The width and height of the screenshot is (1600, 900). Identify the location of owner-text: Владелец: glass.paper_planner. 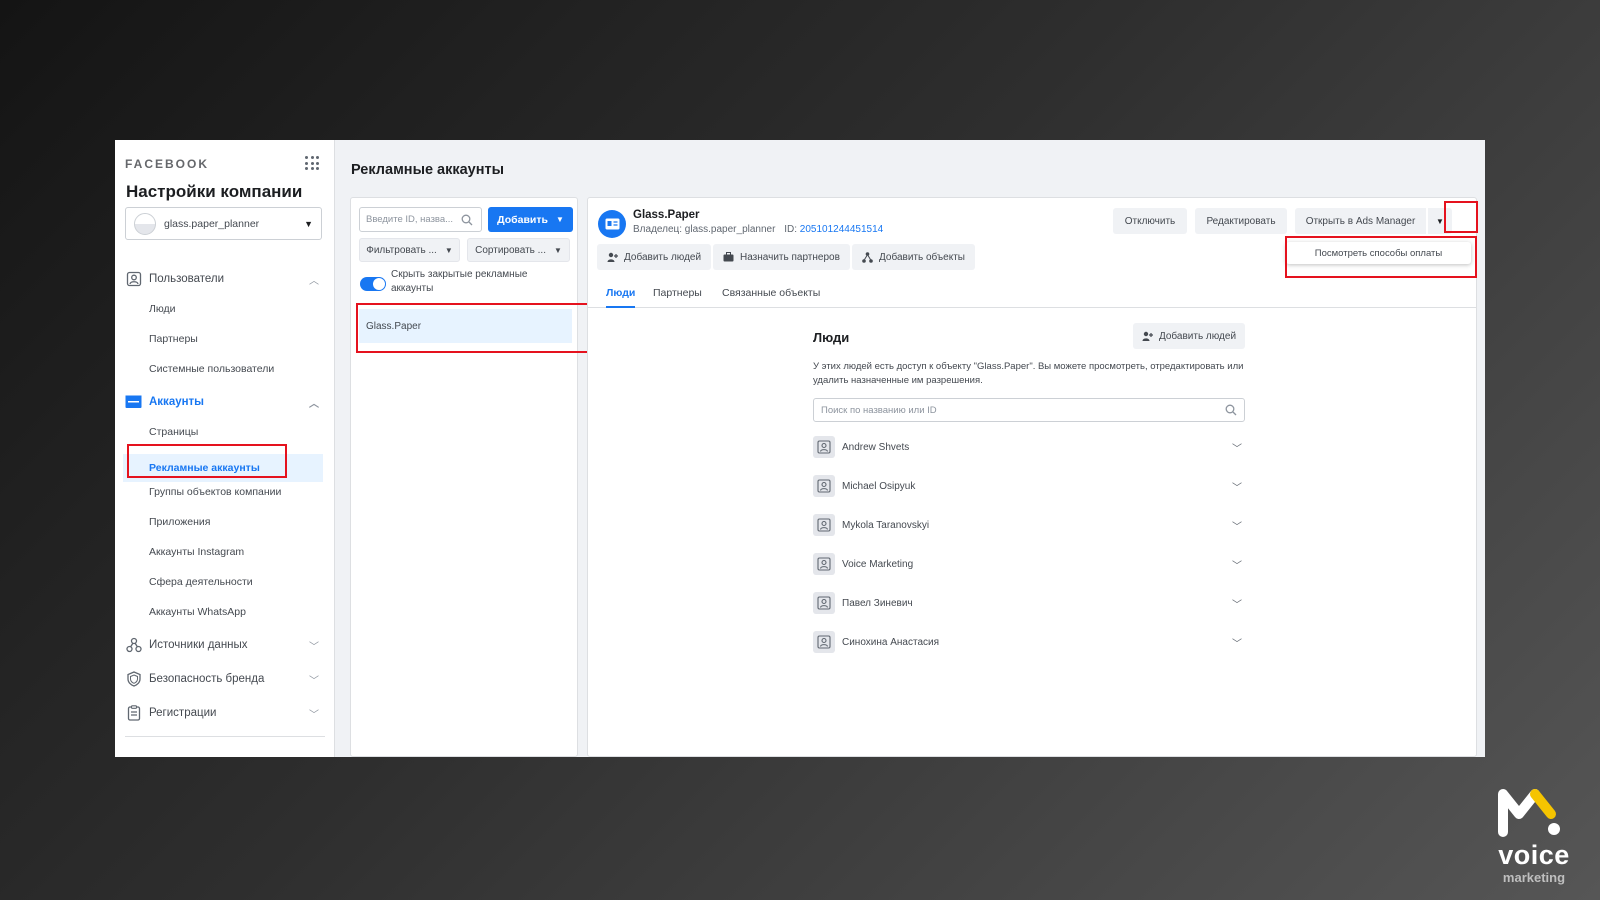
(704, 229).